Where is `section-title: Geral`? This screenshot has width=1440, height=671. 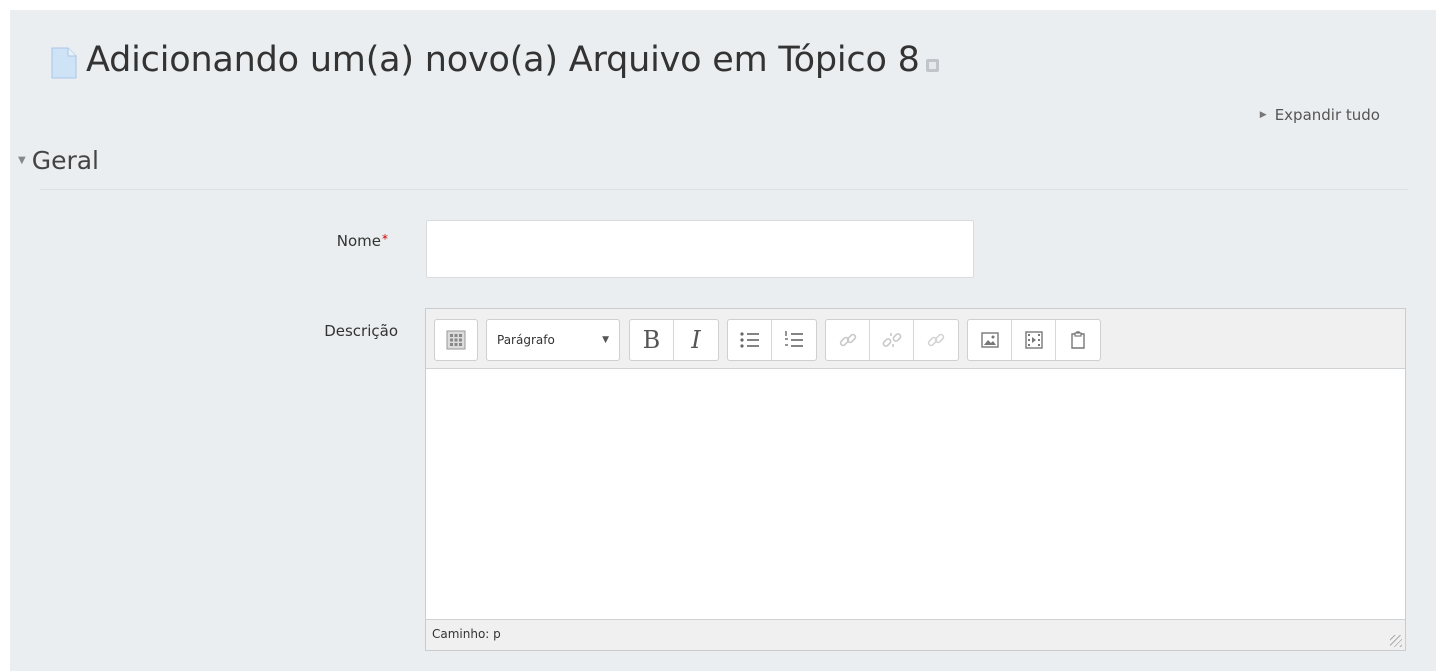 section-title: Geral is located at coordinates (65, 160).